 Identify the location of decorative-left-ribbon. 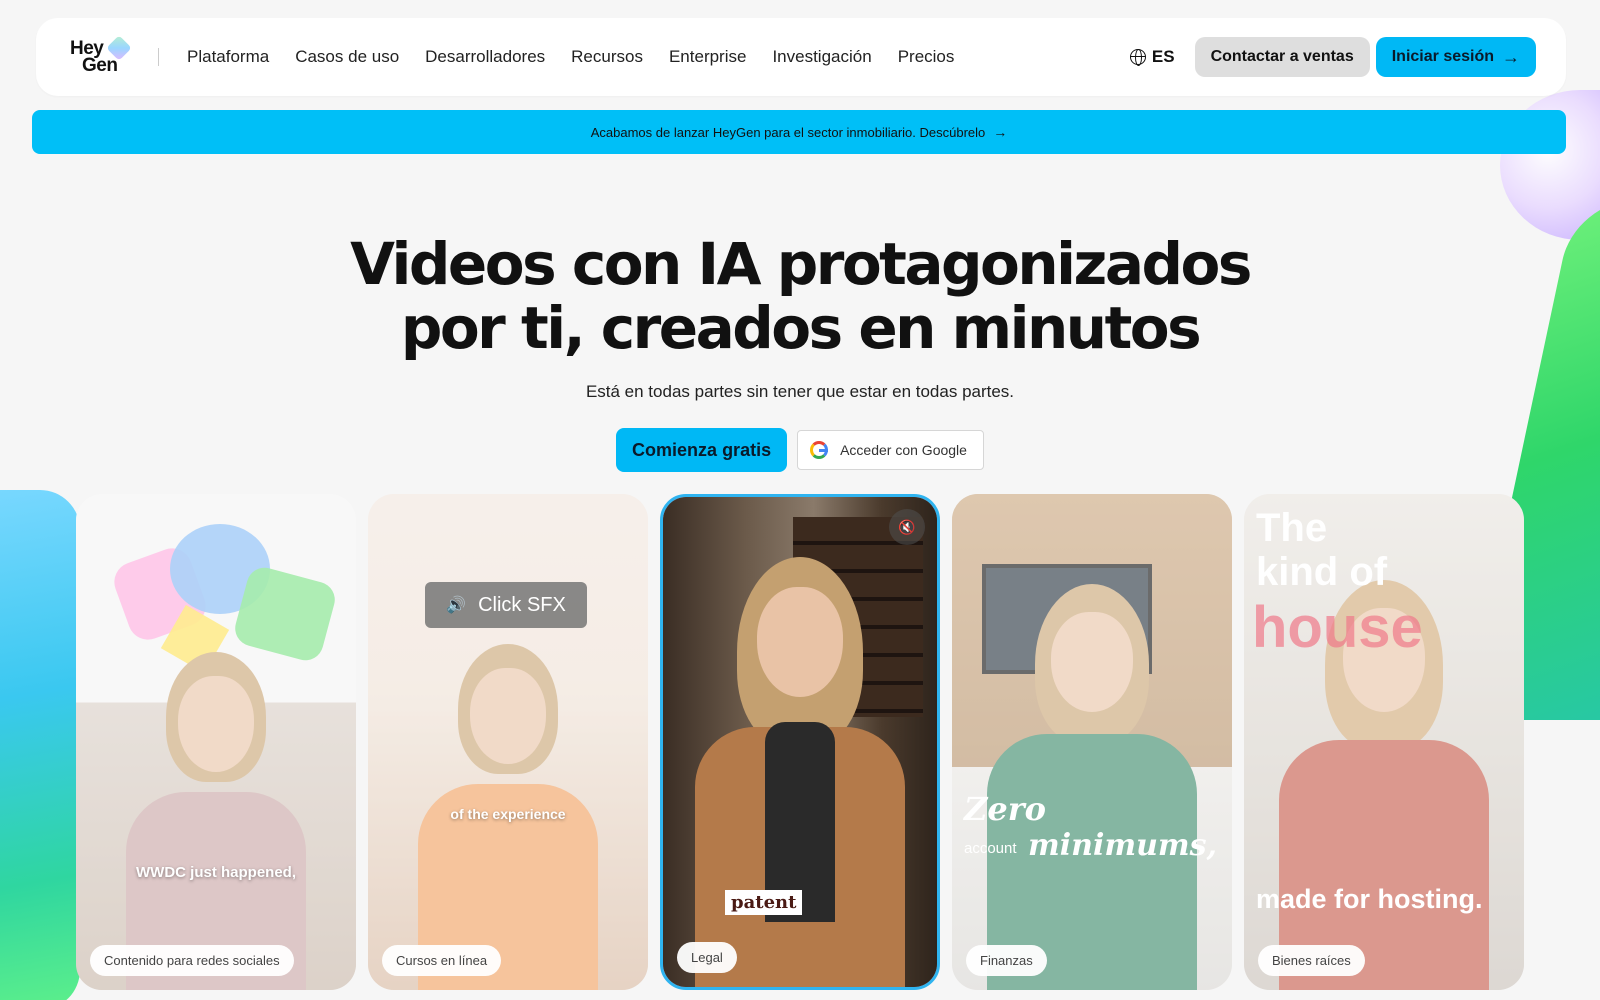
(40, 745).